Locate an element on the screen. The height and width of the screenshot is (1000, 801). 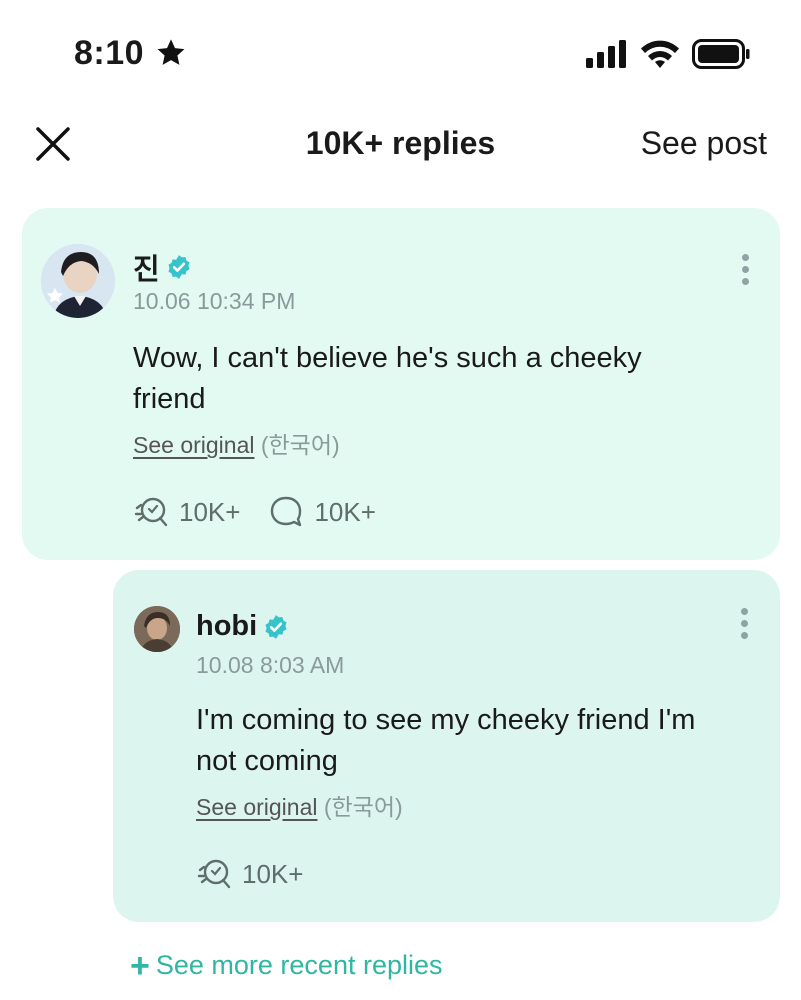
comment-icon is located at coordinates (286, 511).